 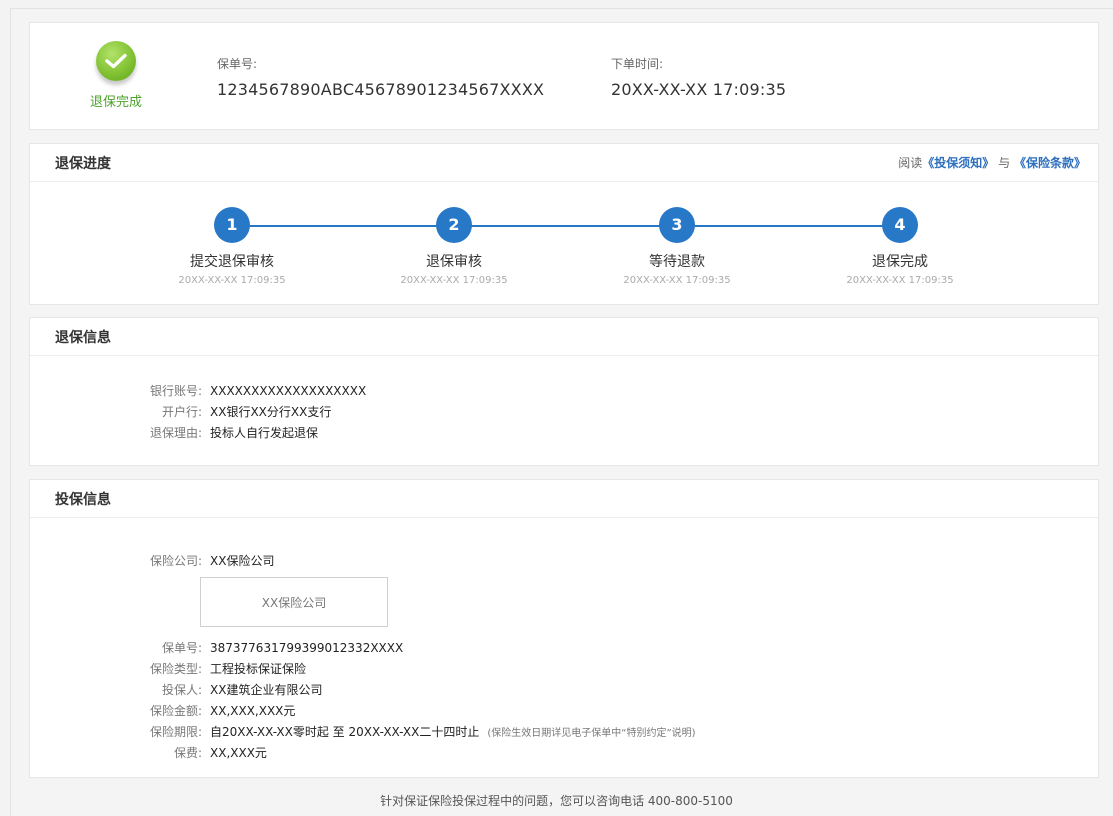 I want to click on row-label: 保单号:, so click(x=181, y=648).